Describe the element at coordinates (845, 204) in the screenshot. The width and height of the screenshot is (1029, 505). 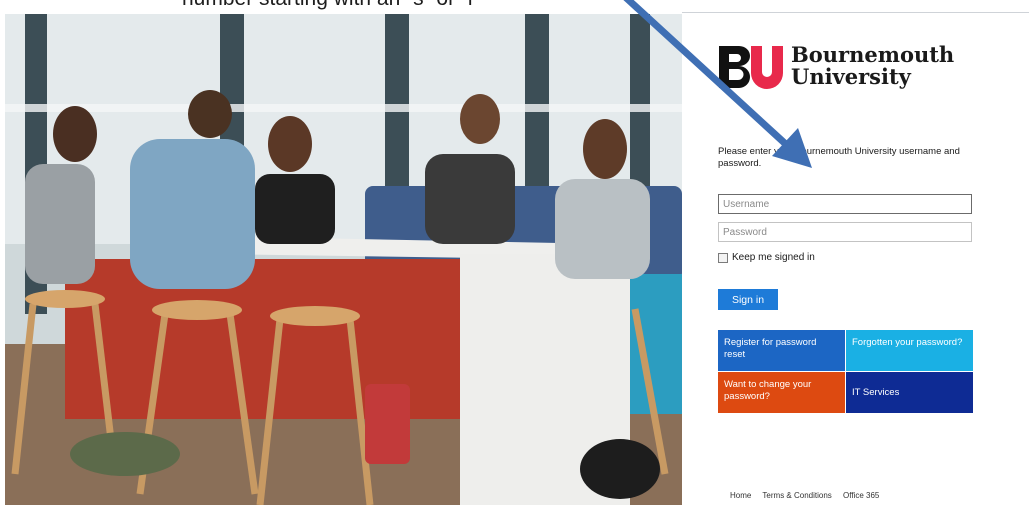
I see `username-input` at that location.